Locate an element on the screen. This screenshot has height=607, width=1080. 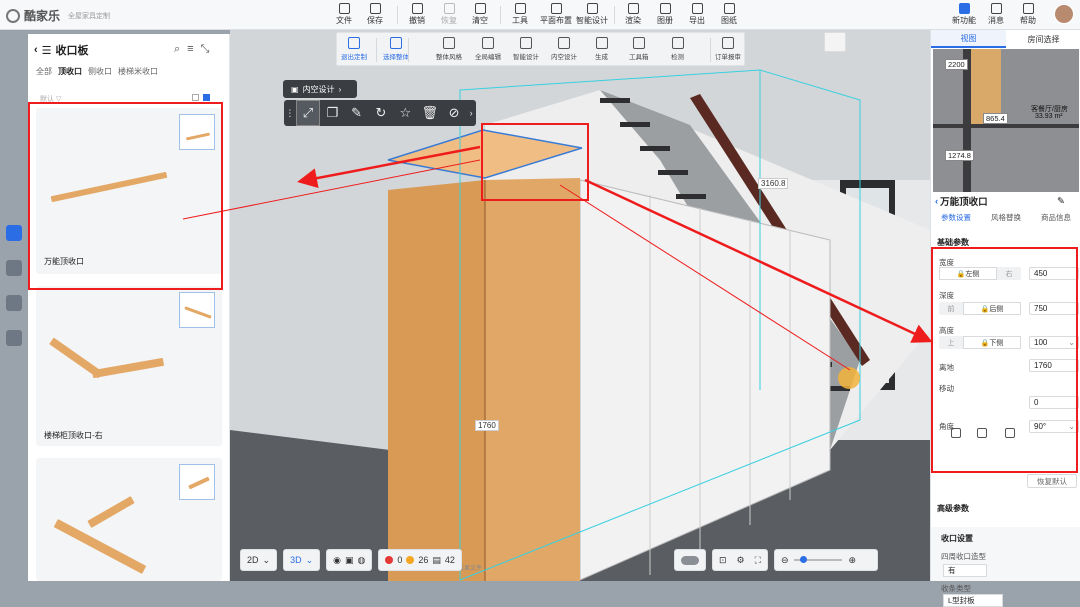
clear-button: 清空 is located at coordinates (480, 15).